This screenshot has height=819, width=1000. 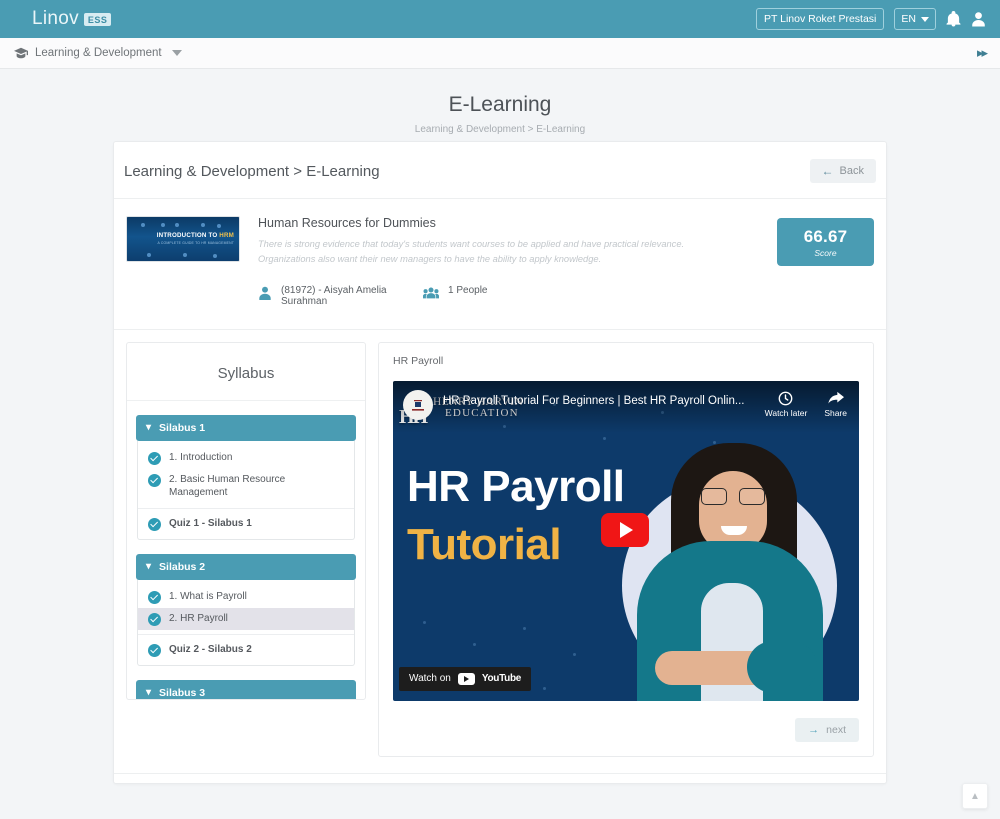 I want to click on language-selector: EN, so click(x=915, y=19).